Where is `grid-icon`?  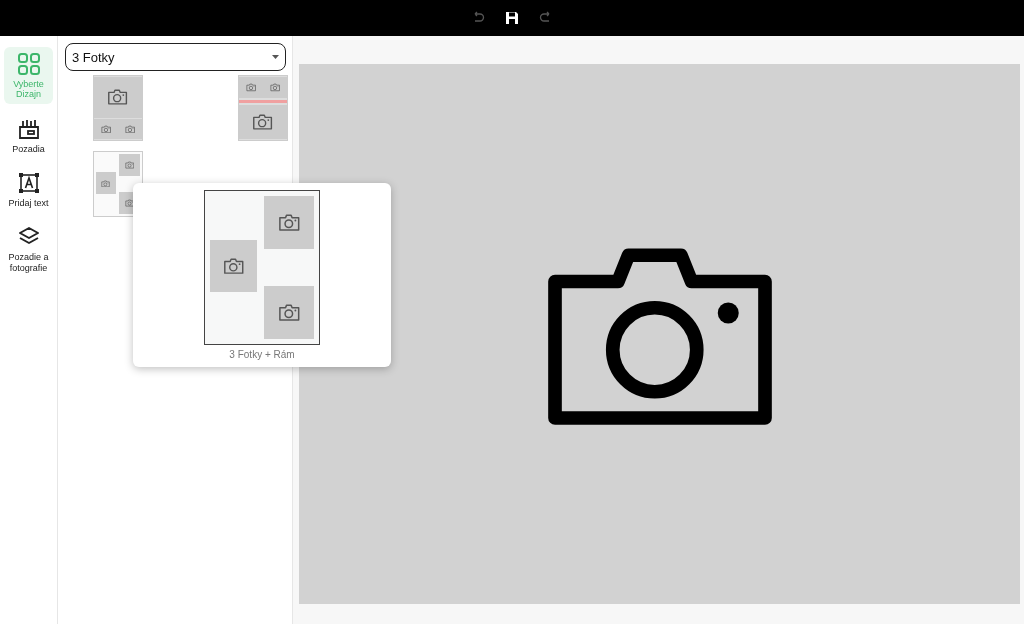
grid-icon is located at coordinates (28, 64).